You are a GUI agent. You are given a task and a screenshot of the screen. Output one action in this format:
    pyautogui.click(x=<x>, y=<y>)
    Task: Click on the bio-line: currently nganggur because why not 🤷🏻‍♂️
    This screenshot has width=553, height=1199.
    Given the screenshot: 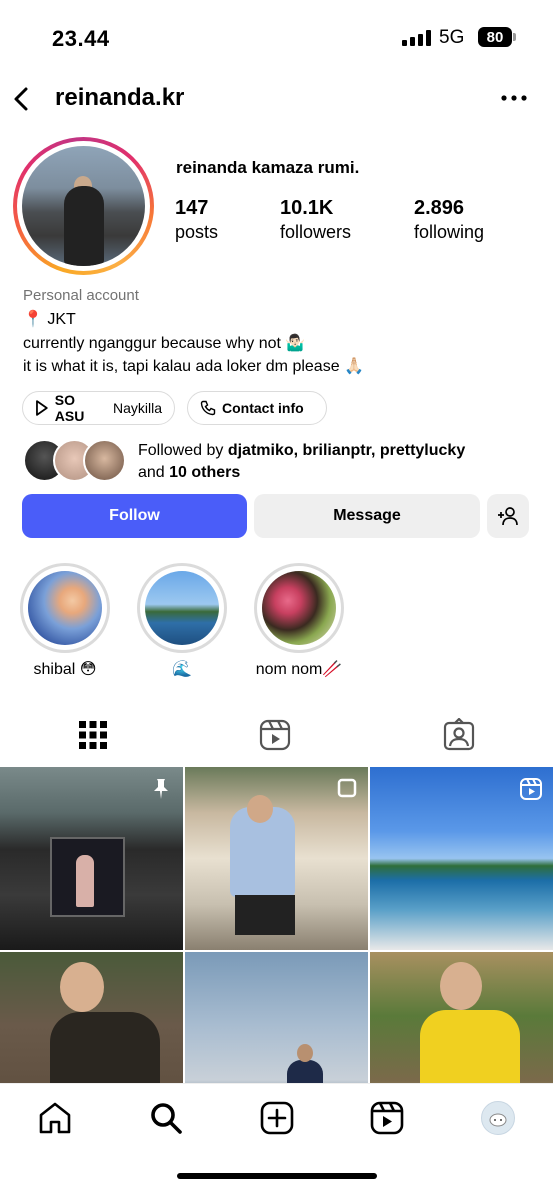 What is the action you would take?
    pyautogui.click(x=164, y=343)
    